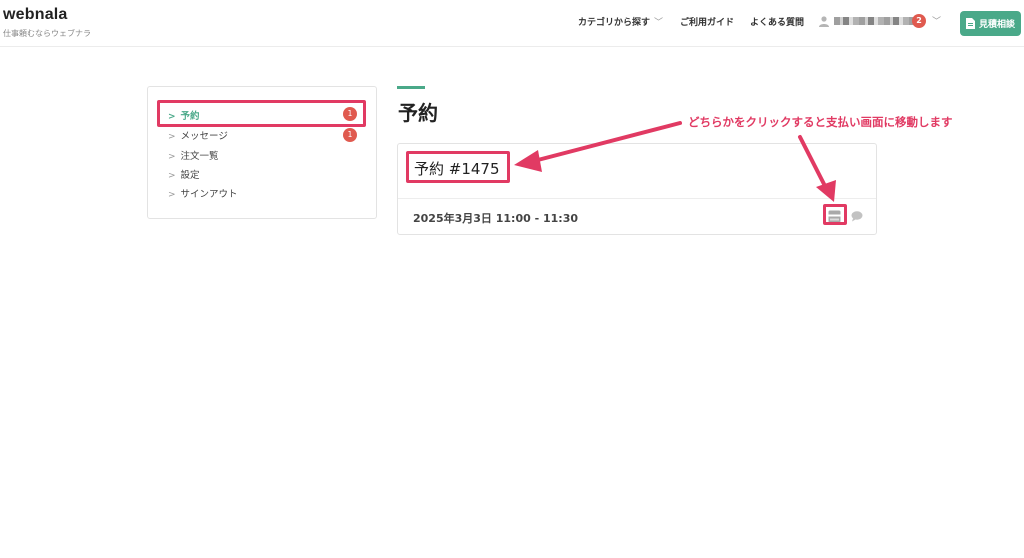 Image resolution: width=1024 pixels, height=558 pixels. I want to click on sidebar-badge-messages: 1, so click(350, 135).